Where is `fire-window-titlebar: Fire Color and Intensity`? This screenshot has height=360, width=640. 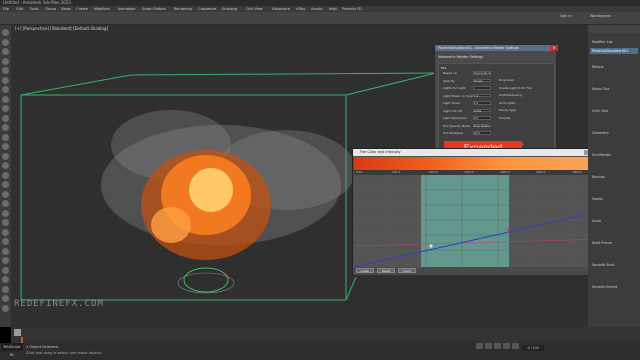
fire-window-titlebar: Fire Color and Intensity is located at coordinates (480, 152).